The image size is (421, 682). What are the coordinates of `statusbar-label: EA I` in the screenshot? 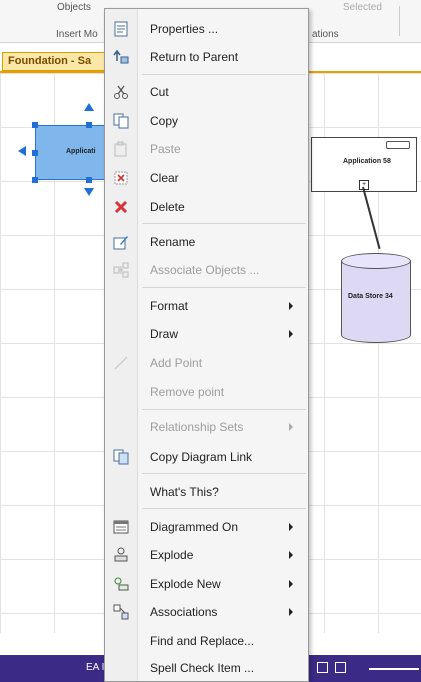 It's located at (95, 667).